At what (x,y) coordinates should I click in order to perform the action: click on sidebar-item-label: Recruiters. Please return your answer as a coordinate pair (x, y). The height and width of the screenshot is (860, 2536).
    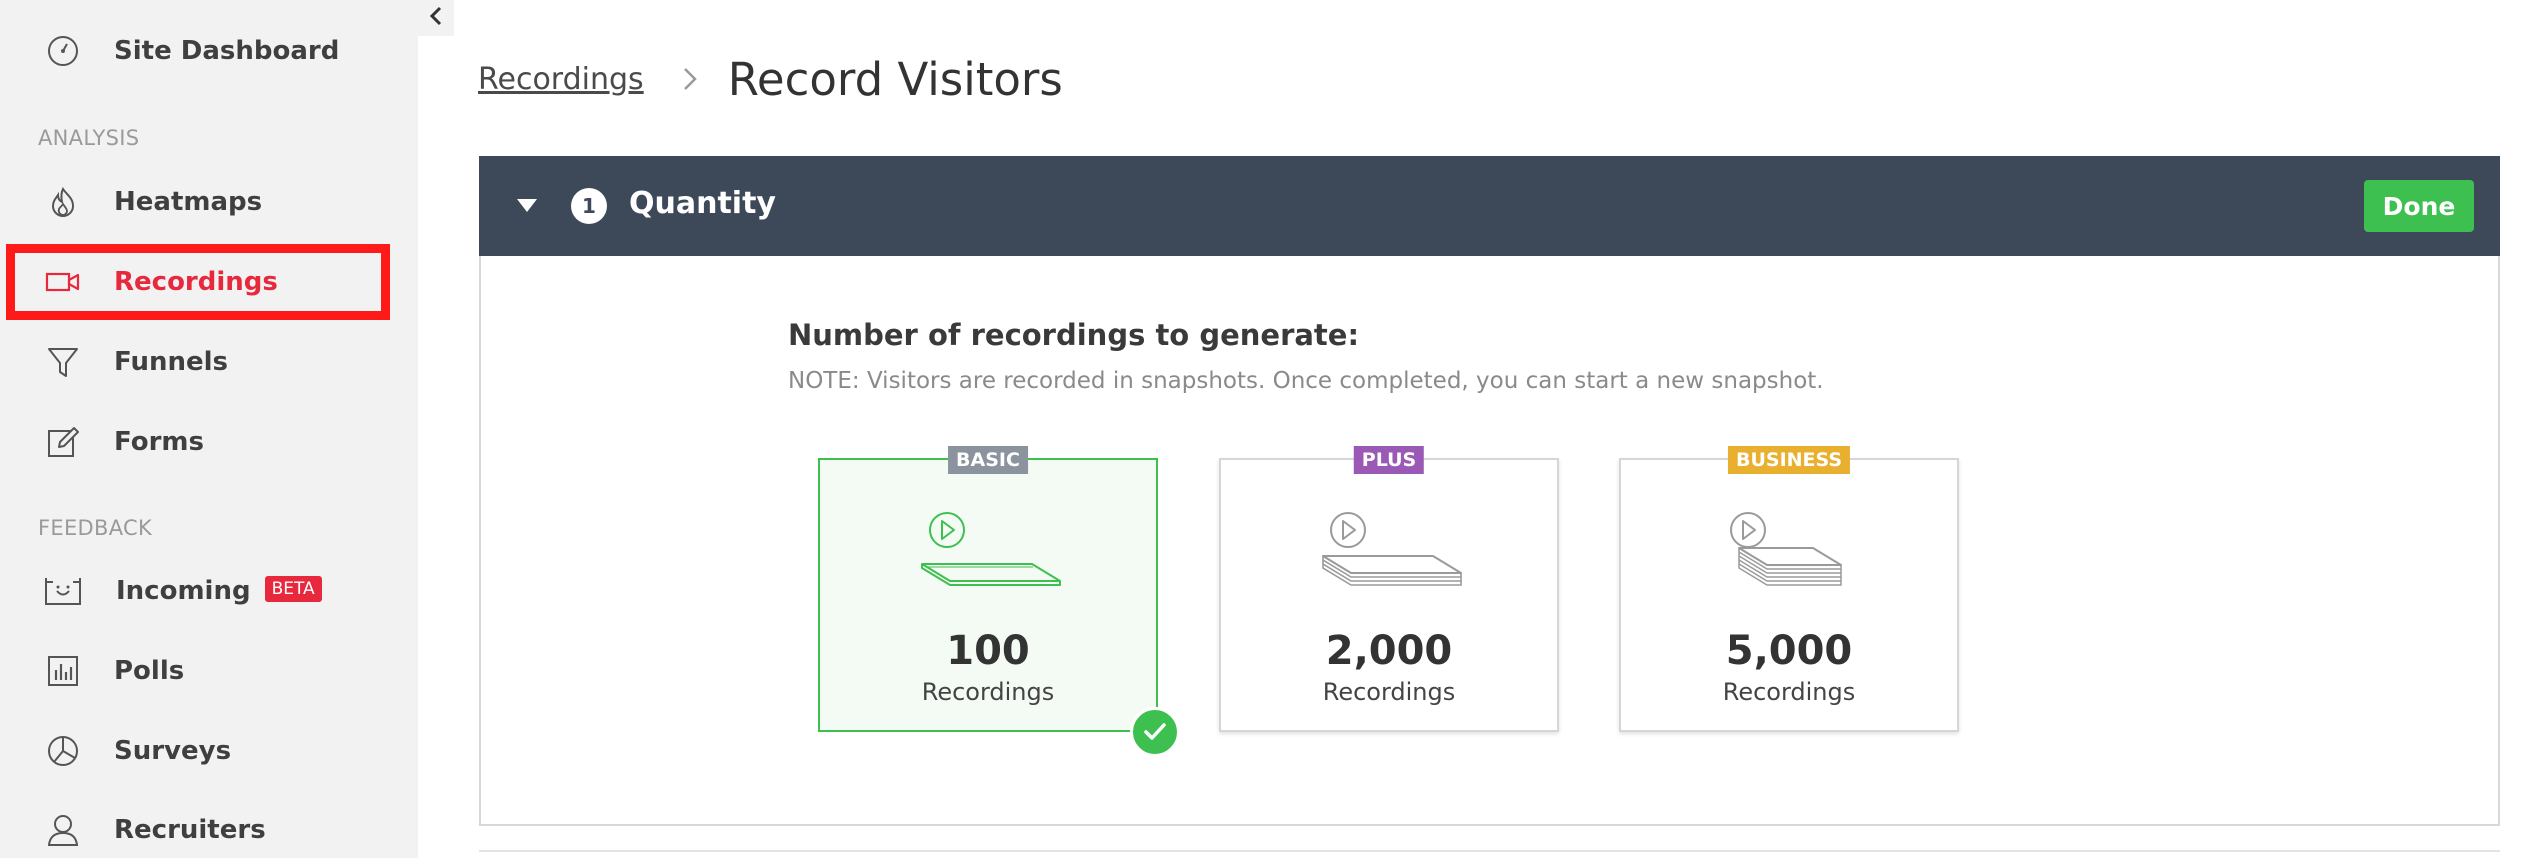
    Looking at the image, I should click on (190, 830).